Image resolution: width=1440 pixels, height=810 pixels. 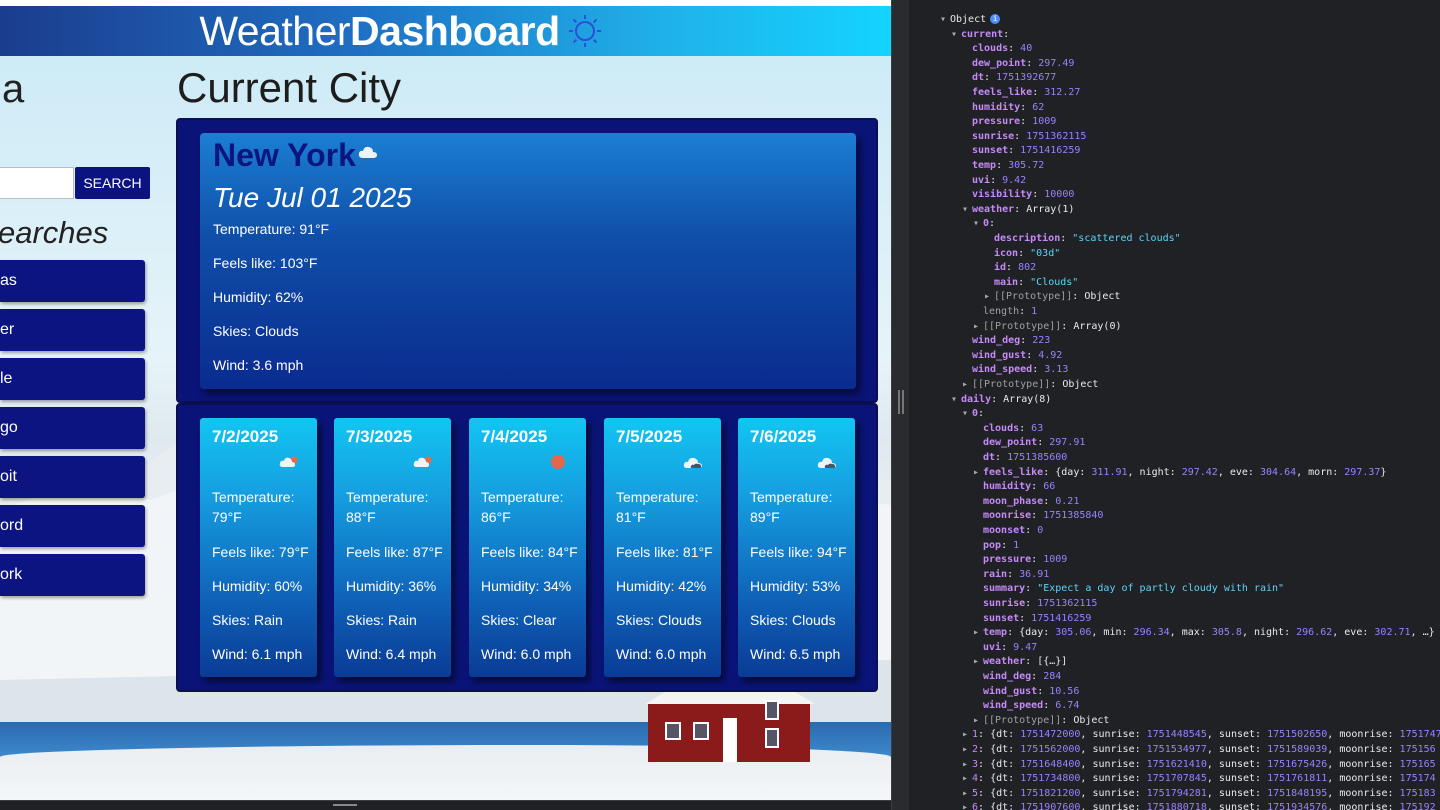 I want to click on console-tree-row: clouds: 40, so click(x=997, y=49).